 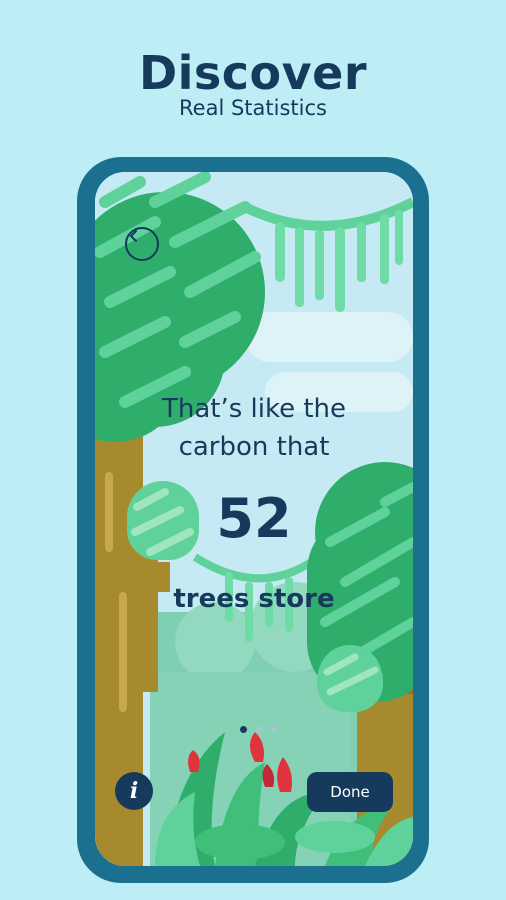 I want to click on stat-unit: trees store, so click(x=254, y=599).